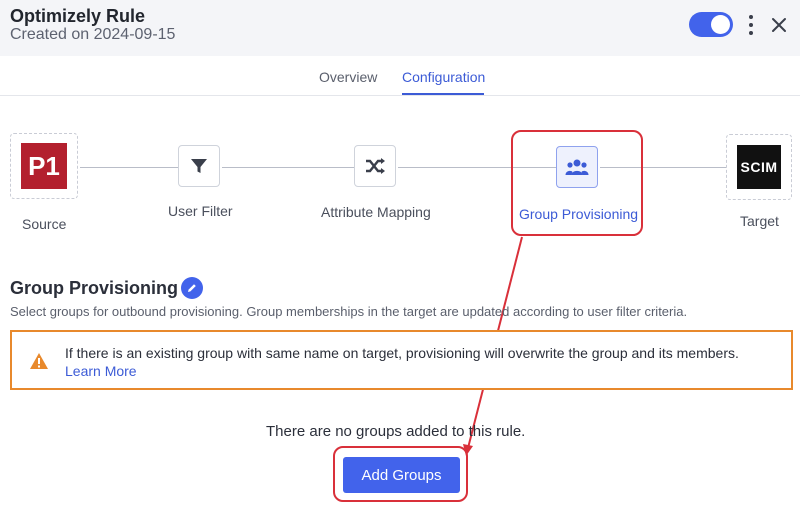 The width and height of the screenshot is (800, 508). Describe the element at coordinates (759, 221) in the screenshot. I see `stage-label-target: Target` at that location.